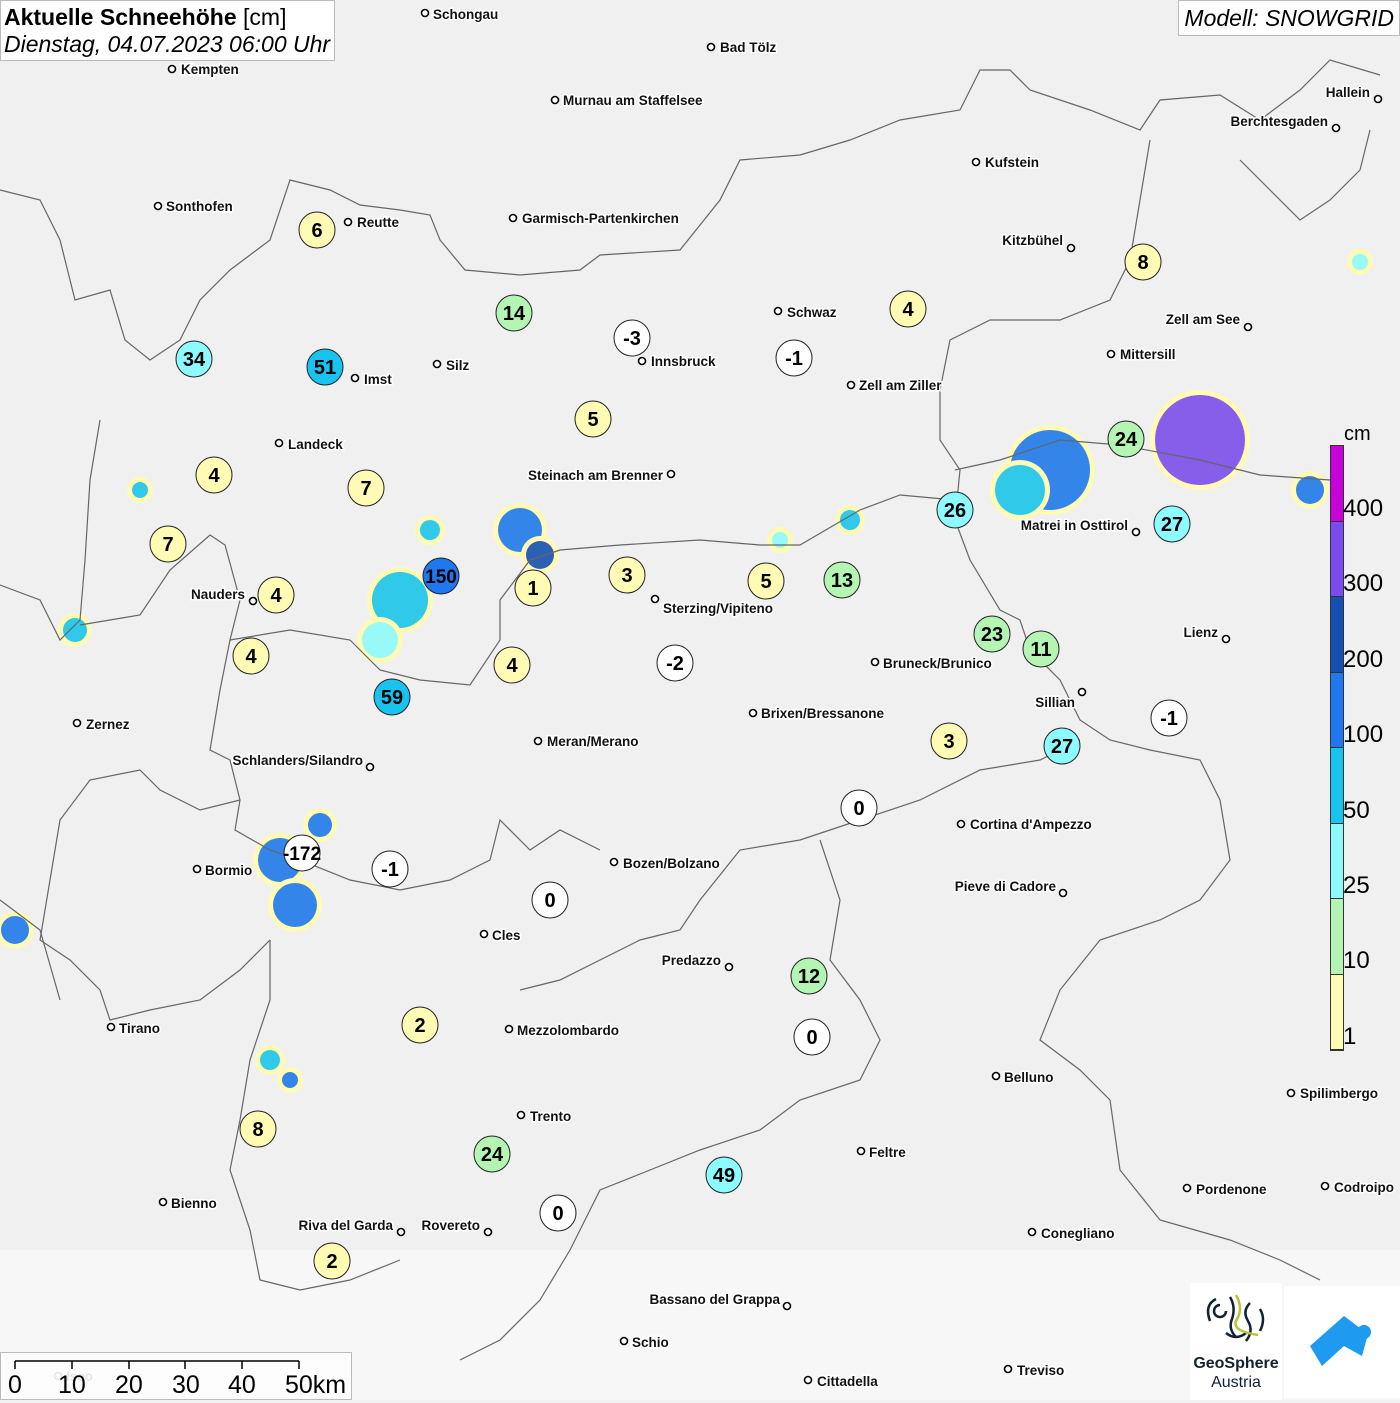  What do you see at coordinates (378, 222) in the screenshot?
I see `city-label: Reutte` at bounding box center [378, 222].